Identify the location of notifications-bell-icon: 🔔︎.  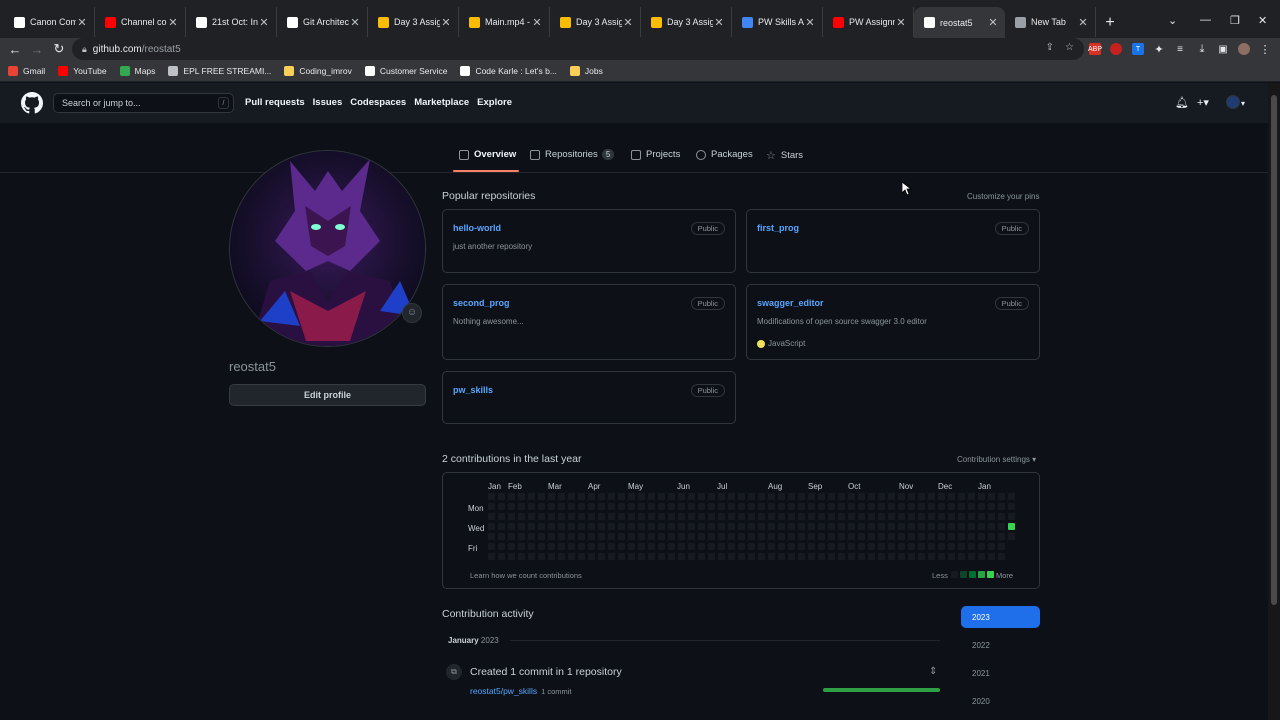
(1182, 102).